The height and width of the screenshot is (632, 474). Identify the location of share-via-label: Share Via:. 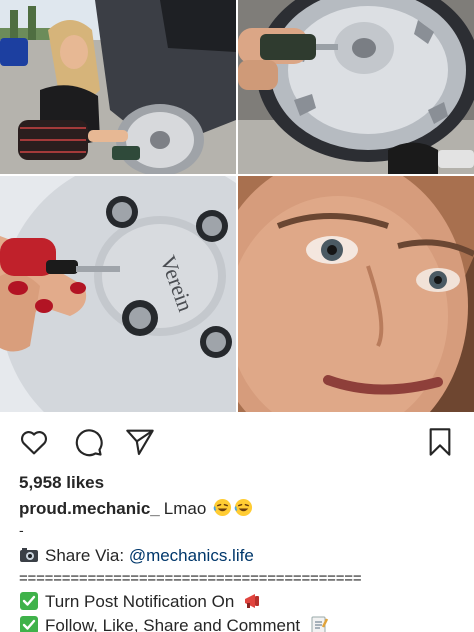
(85, 555).